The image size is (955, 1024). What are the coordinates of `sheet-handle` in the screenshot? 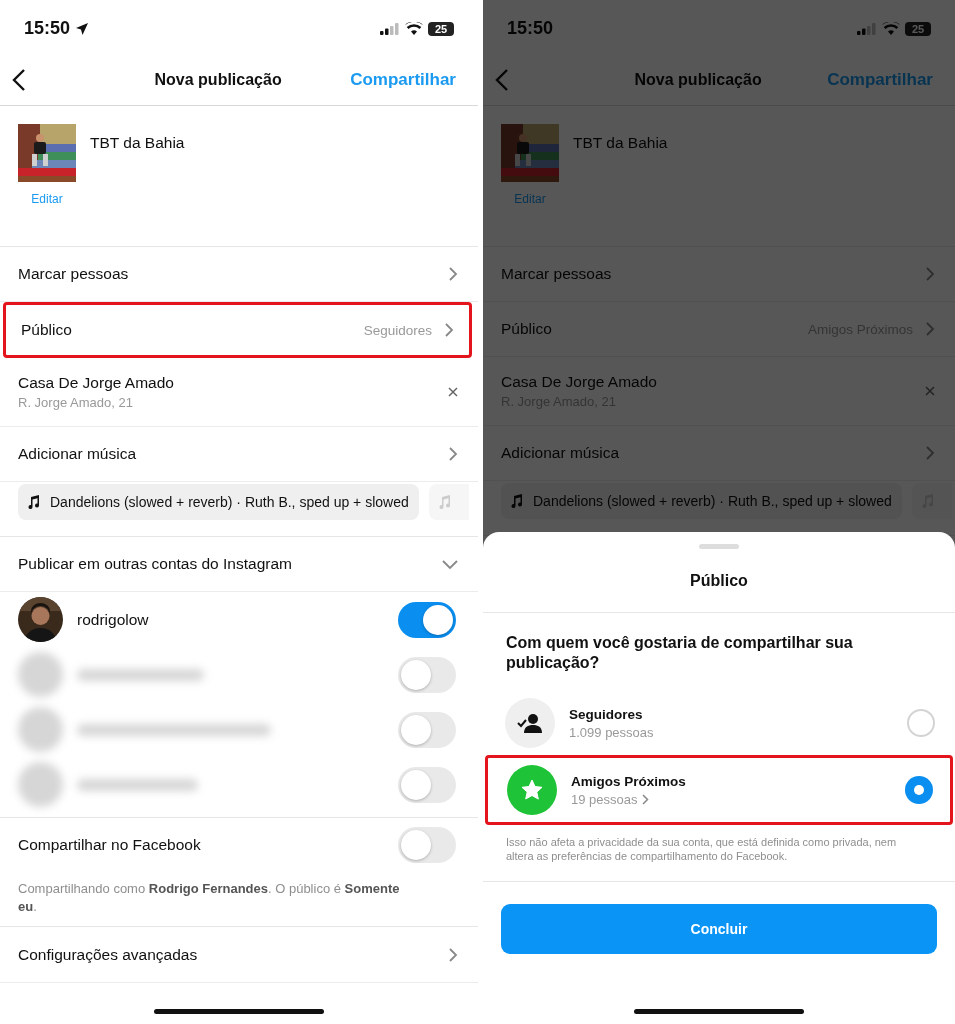 It's located at (719, 546).